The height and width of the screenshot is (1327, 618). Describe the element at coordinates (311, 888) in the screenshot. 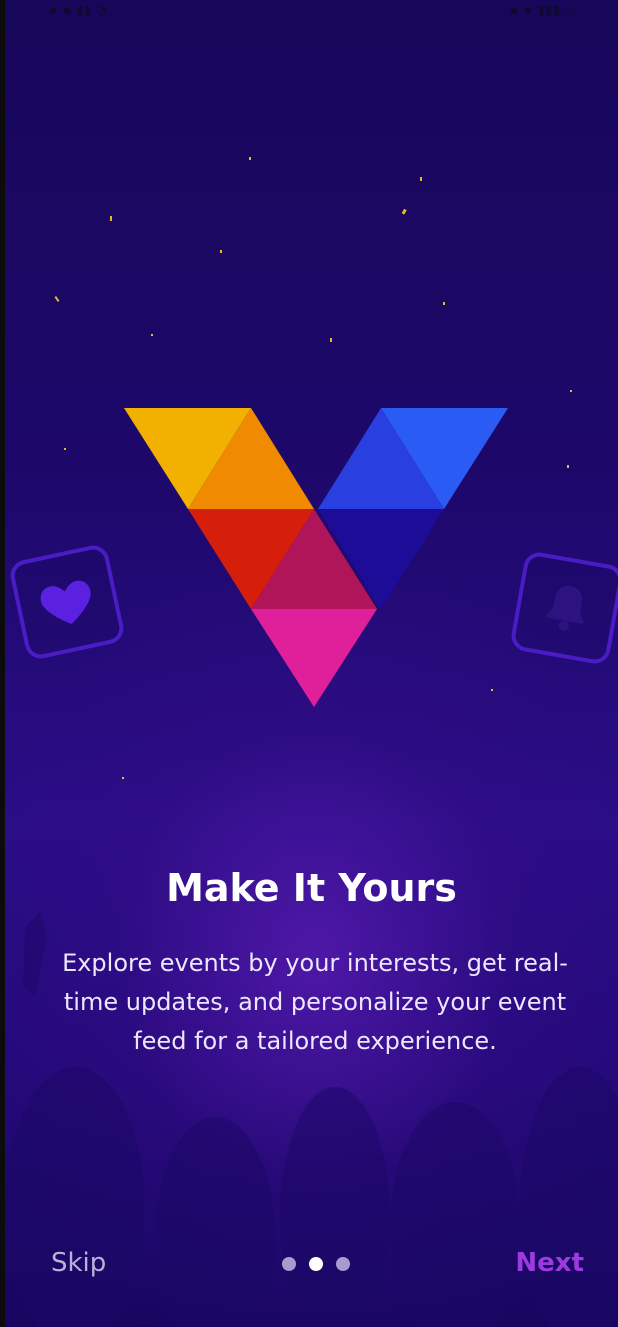

I see `page-title: Make It Yours` at that location.